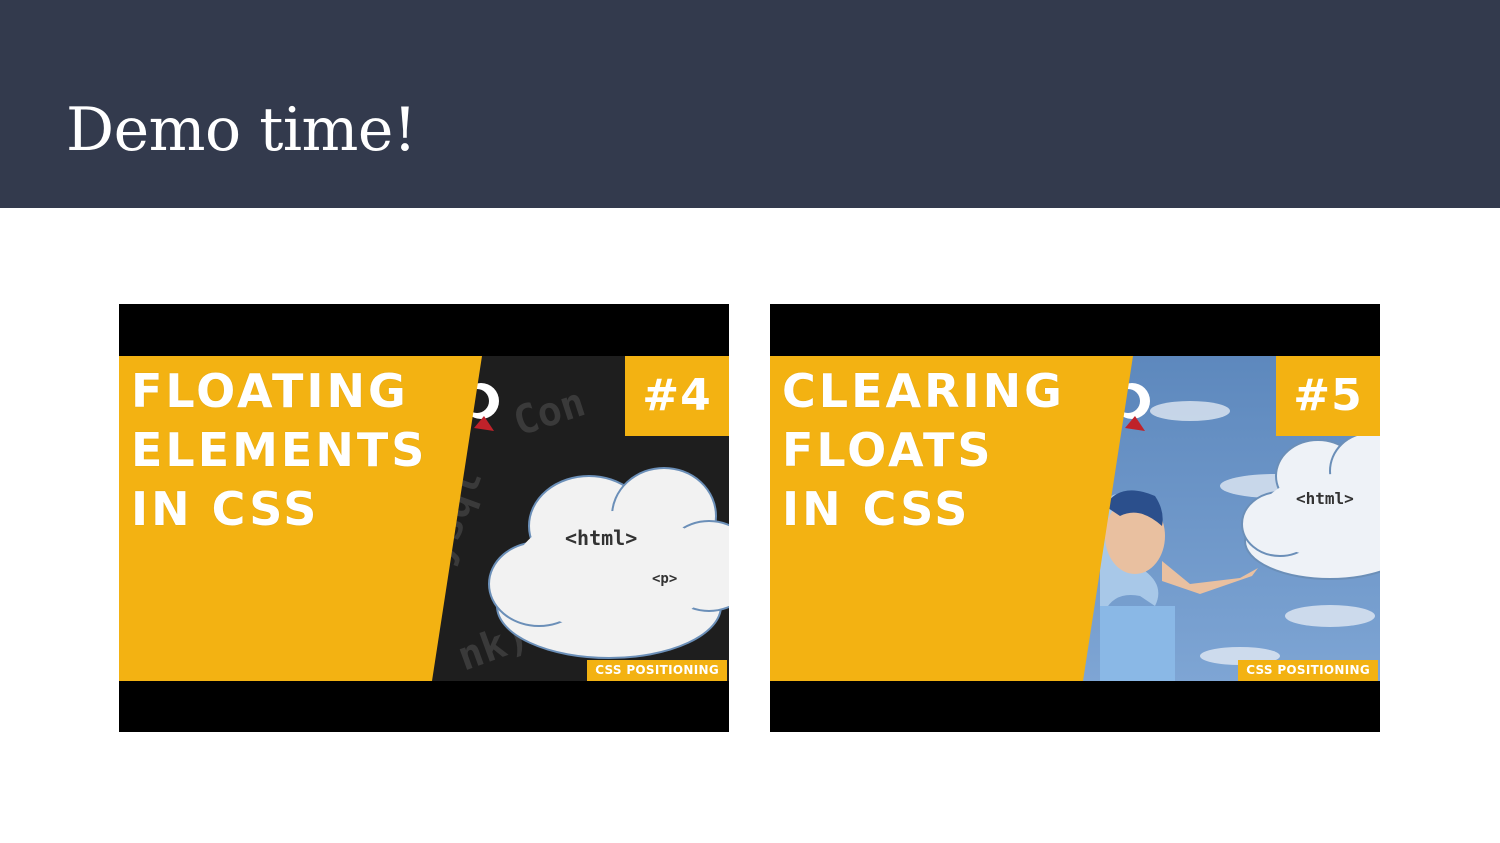 This screenshot has height=843, width=1500. I want to click on video-title-line: CLEARING, so click(923, 391).